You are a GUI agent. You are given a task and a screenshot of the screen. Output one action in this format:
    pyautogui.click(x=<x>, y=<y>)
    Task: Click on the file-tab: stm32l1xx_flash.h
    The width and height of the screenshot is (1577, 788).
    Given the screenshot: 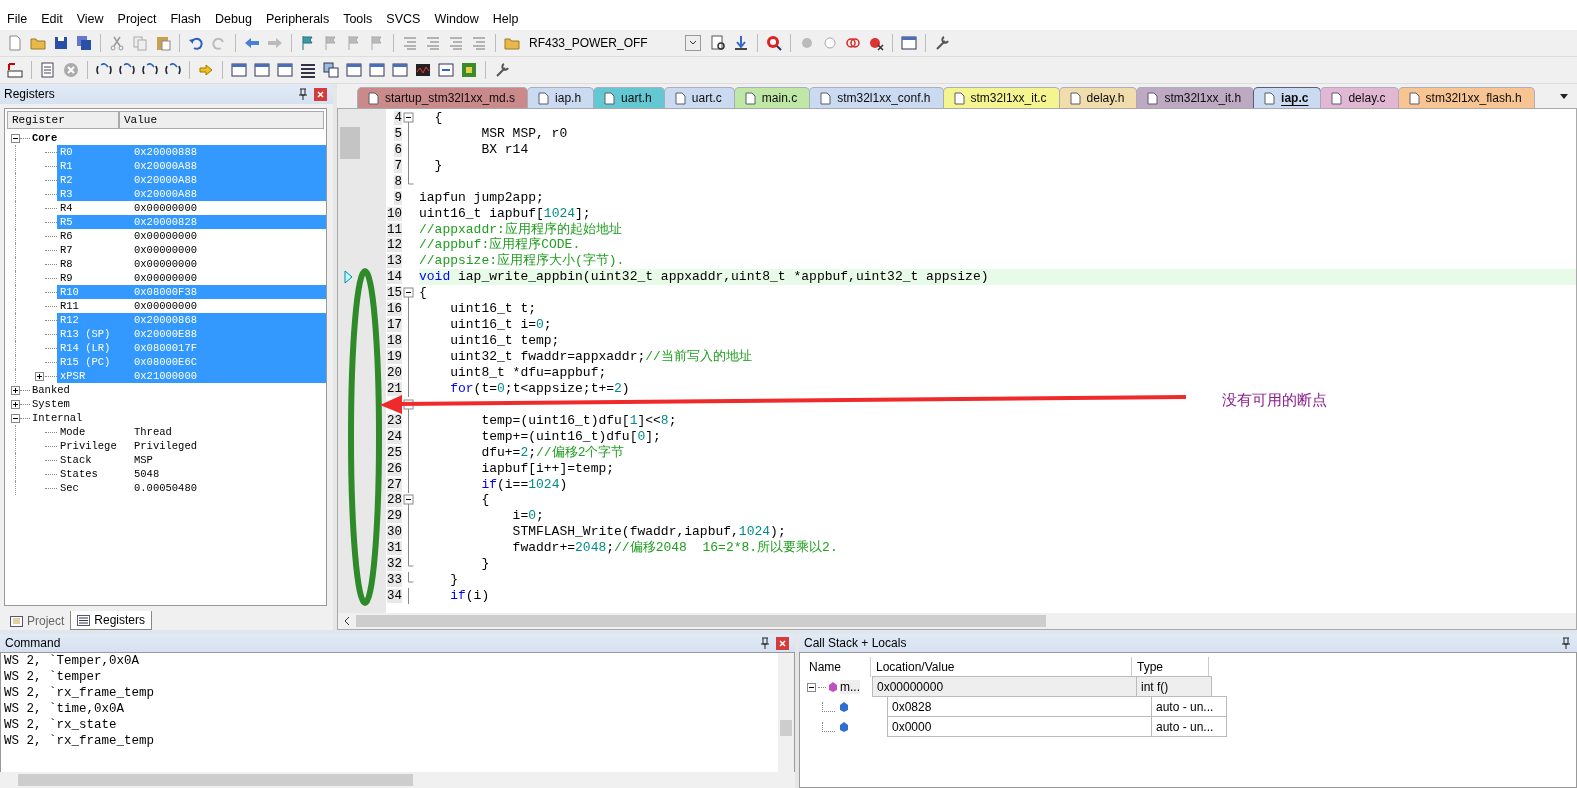 What is the action you would take?
    pyautogui.click(x=1466, y=97)
    